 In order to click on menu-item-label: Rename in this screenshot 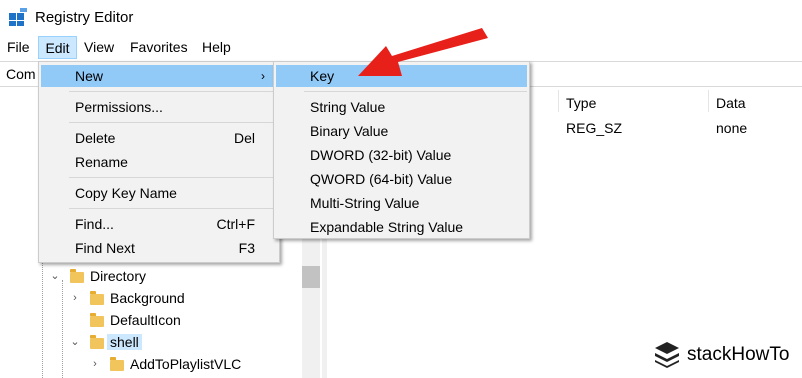, I will do `click(101, 162)`.